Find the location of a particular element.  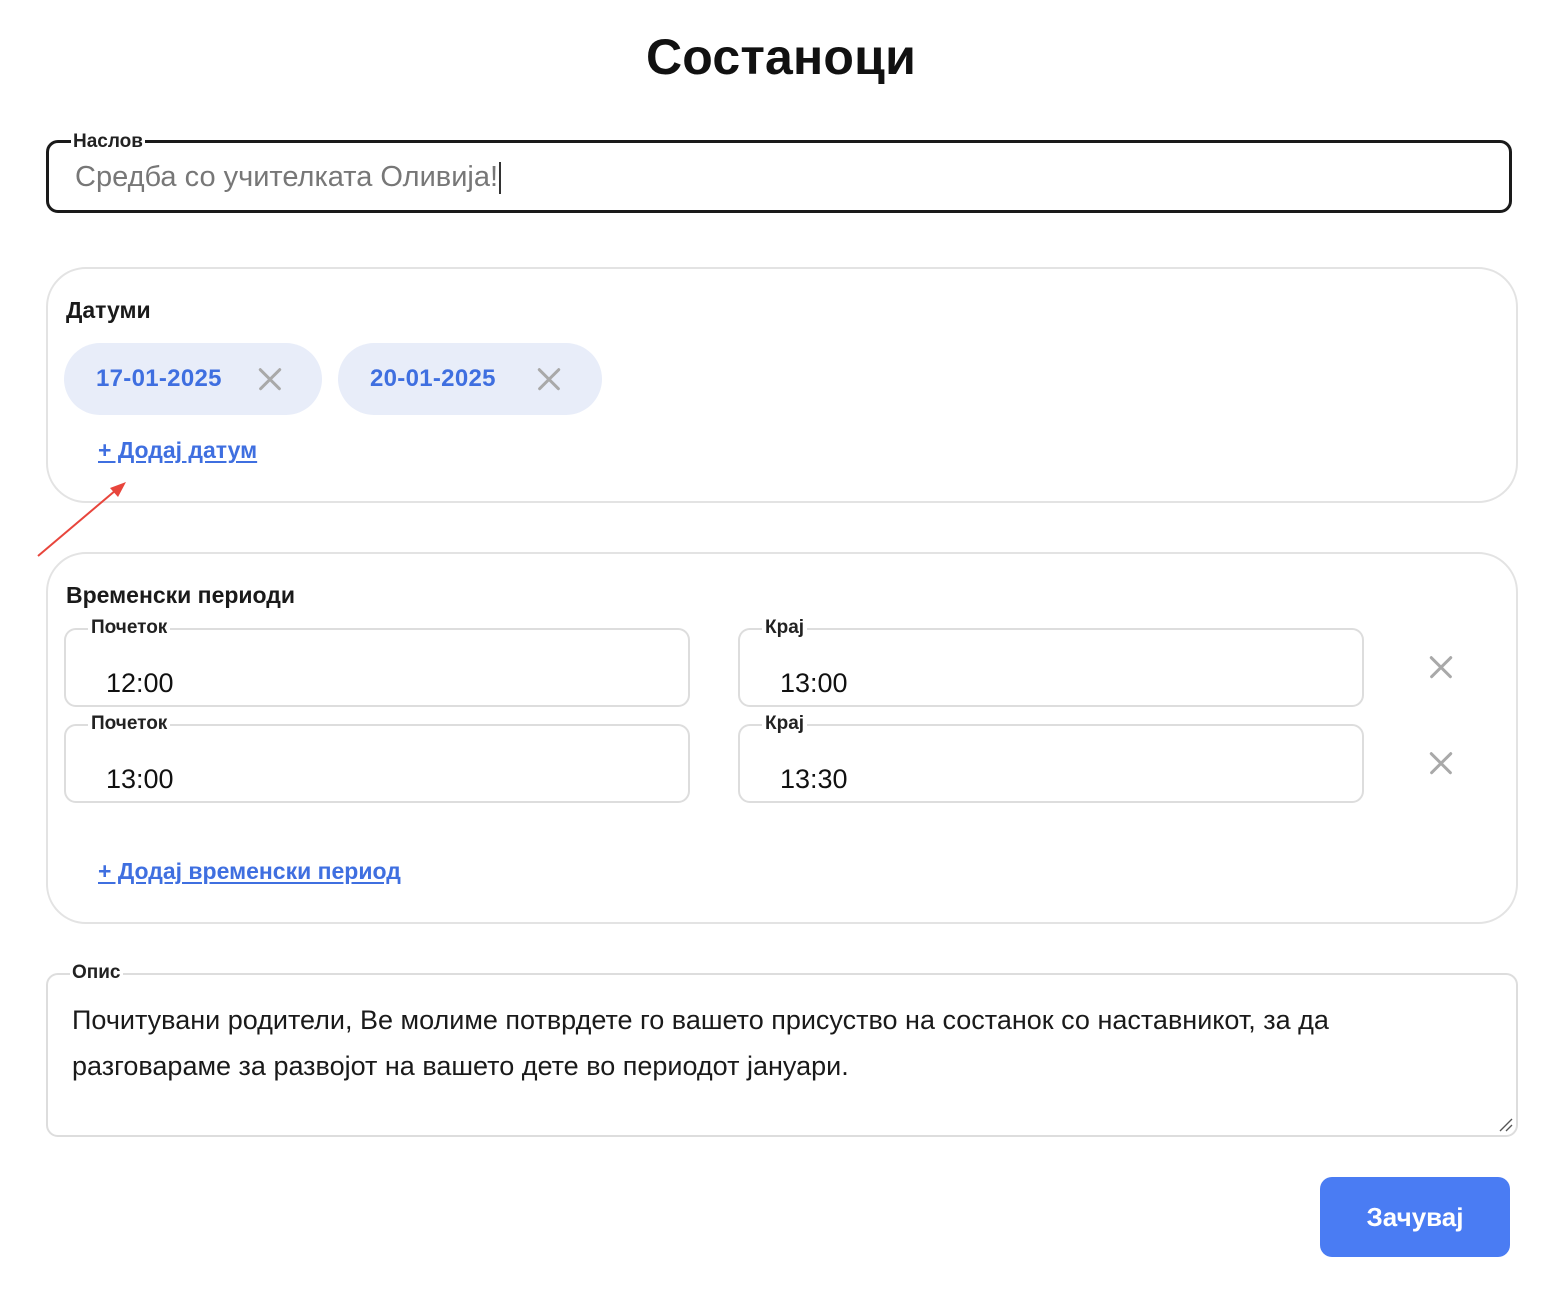

title-field: Наслов Средба со учителката Оливија! is located at coordinates (779, 172).